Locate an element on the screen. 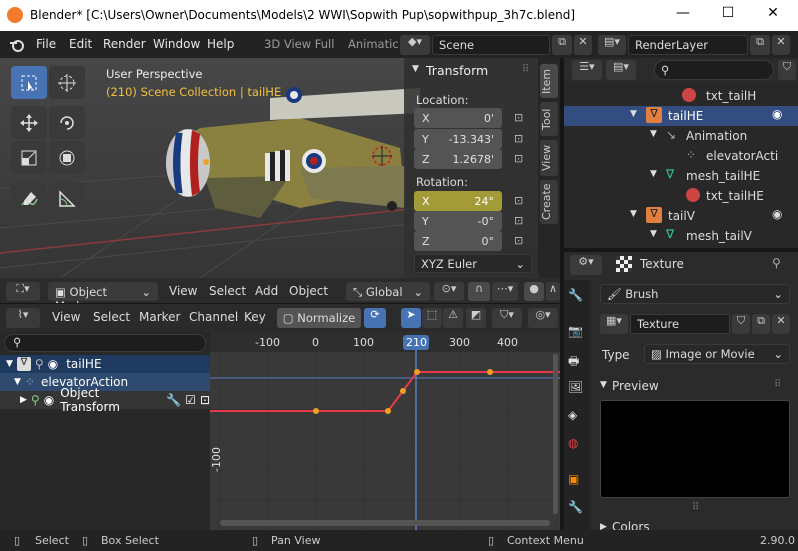 This screenshot has height=551, width=798. transform-tool-icon is located at coordinates (67, 157).